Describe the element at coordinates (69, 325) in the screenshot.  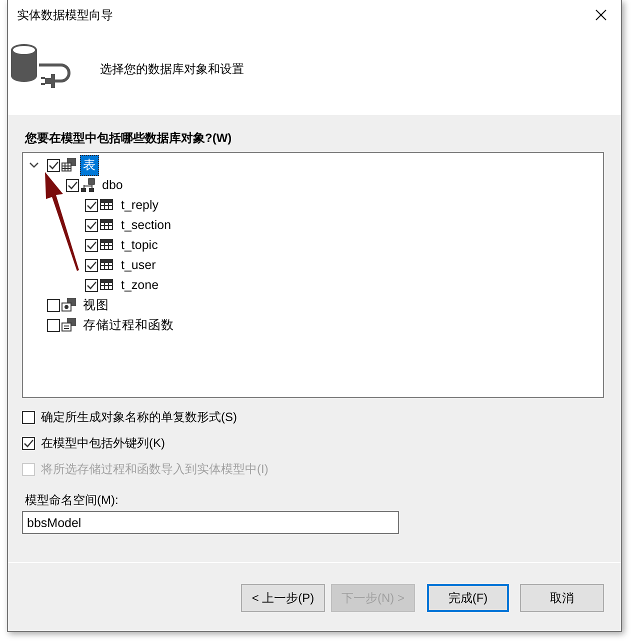
I see `procedure-group-icon` at that location.